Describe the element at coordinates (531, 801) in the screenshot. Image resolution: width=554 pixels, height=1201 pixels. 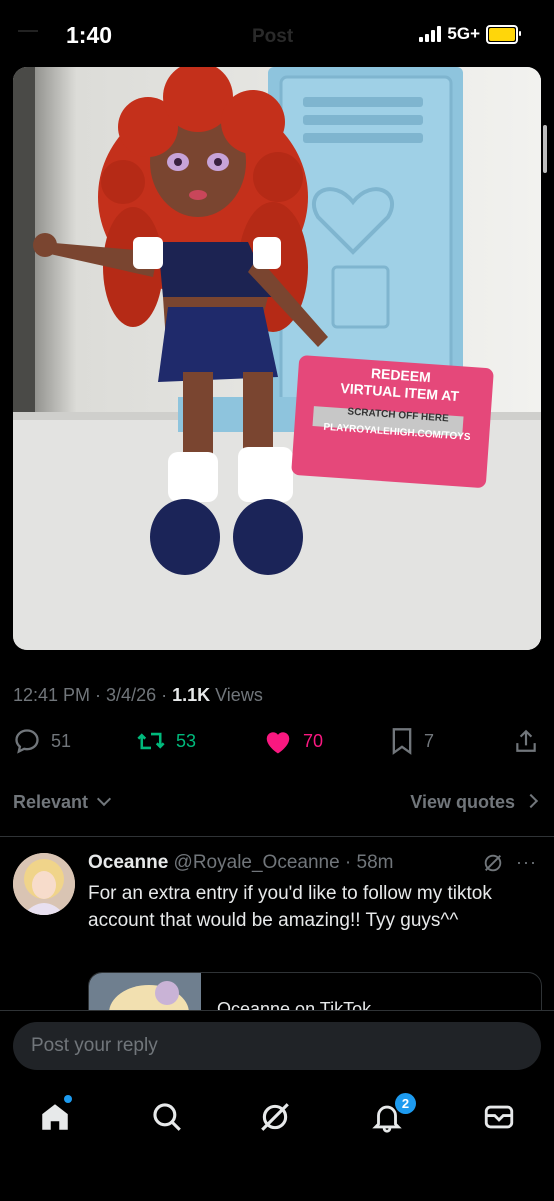
I see `chevron-right-icon` at that location.